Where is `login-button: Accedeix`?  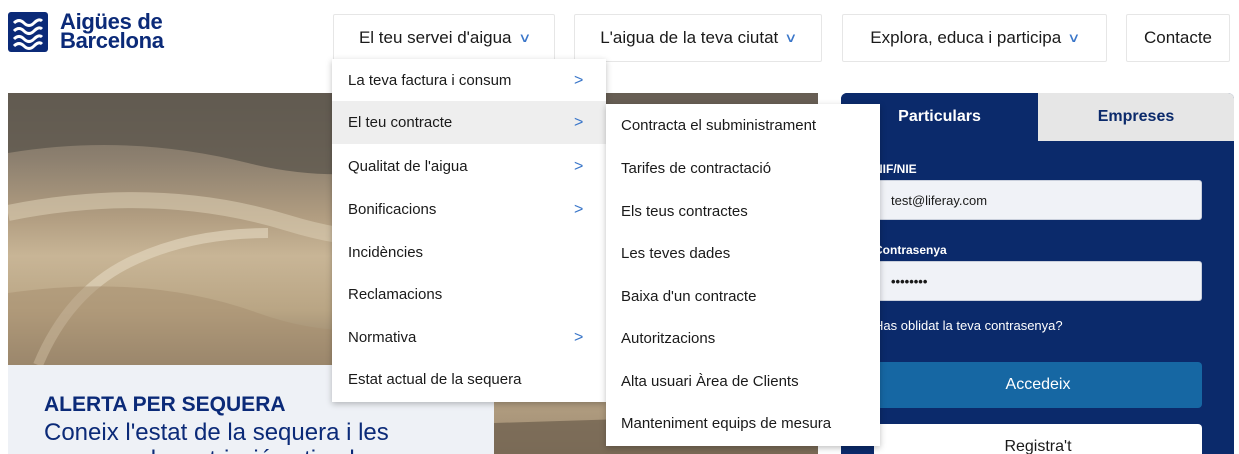
login-button: Accedeix is located at coordinates (1038, 385).